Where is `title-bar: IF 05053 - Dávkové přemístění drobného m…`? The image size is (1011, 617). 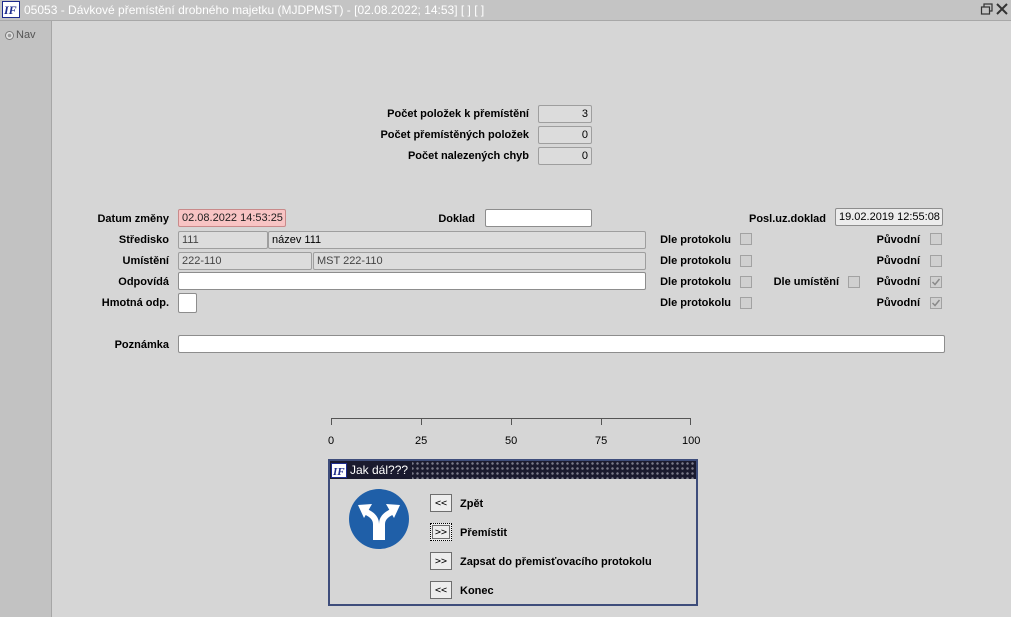
title-bar: IF 05053 - Dávkové přemístění drobného m… is located at coordinates (505, 10).